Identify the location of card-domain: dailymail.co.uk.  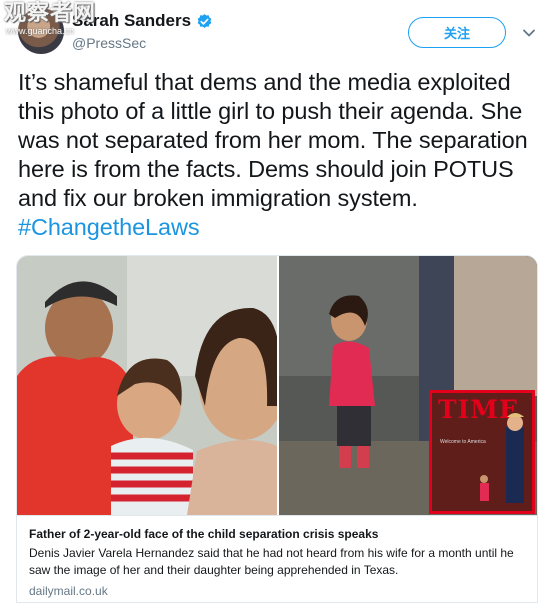
(278, 591).